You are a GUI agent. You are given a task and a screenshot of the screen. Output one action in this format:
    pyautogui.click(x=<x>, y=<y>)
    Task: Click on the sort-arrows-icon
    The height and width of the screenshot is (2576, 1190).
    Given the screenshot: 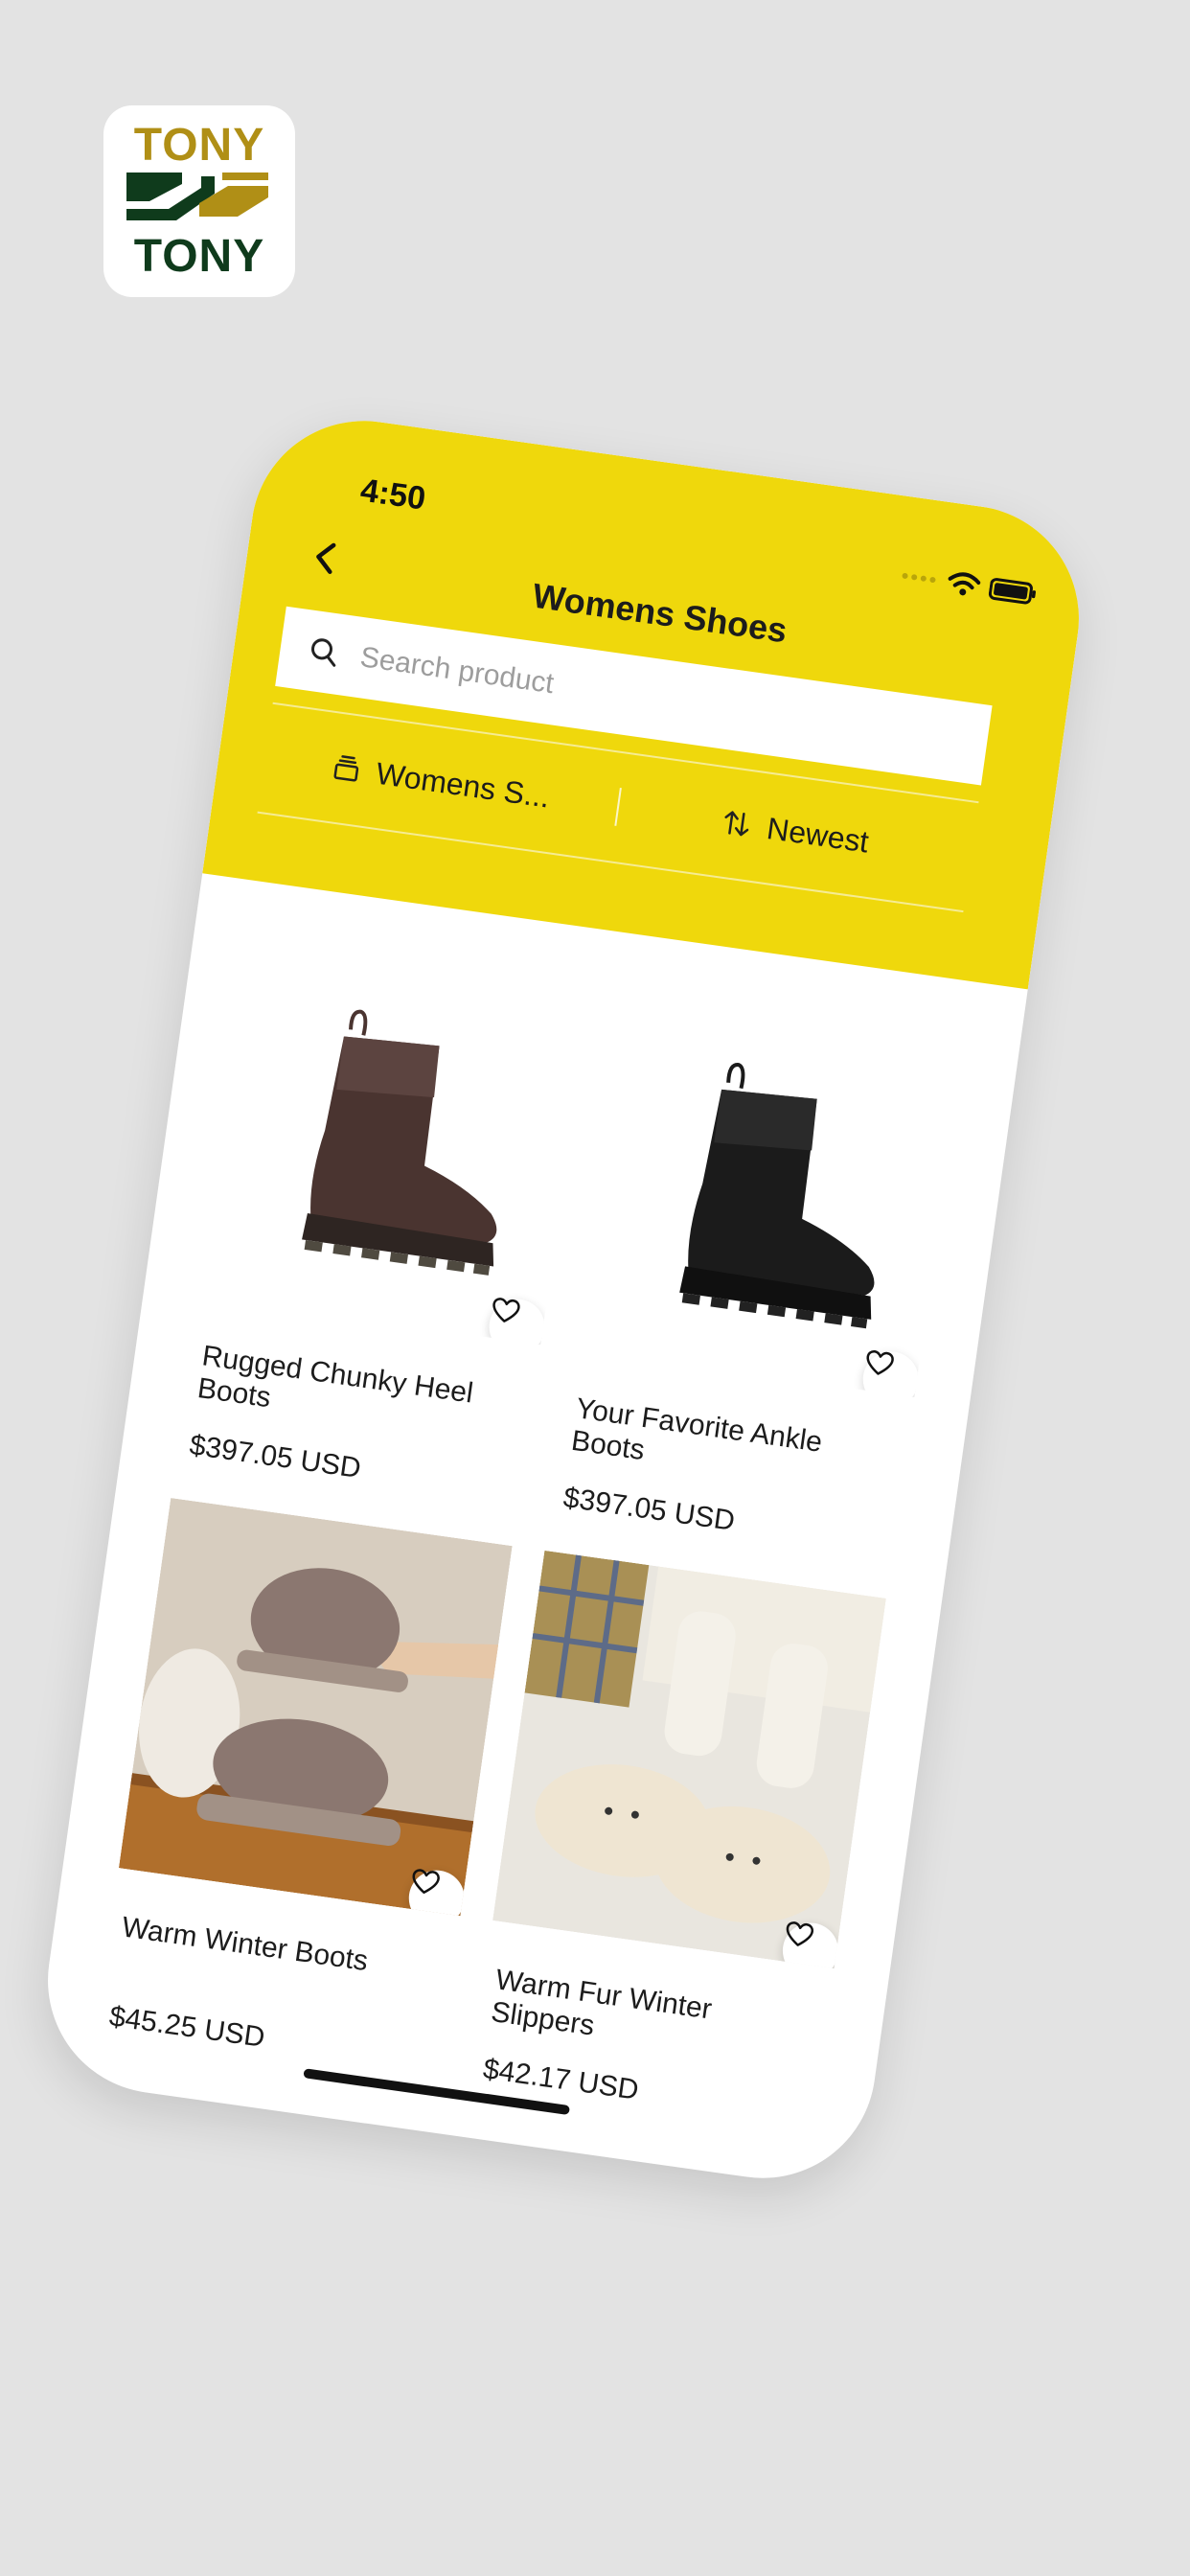 What is the action you would take?
    pyautogui.click(x=736, y=824)
    